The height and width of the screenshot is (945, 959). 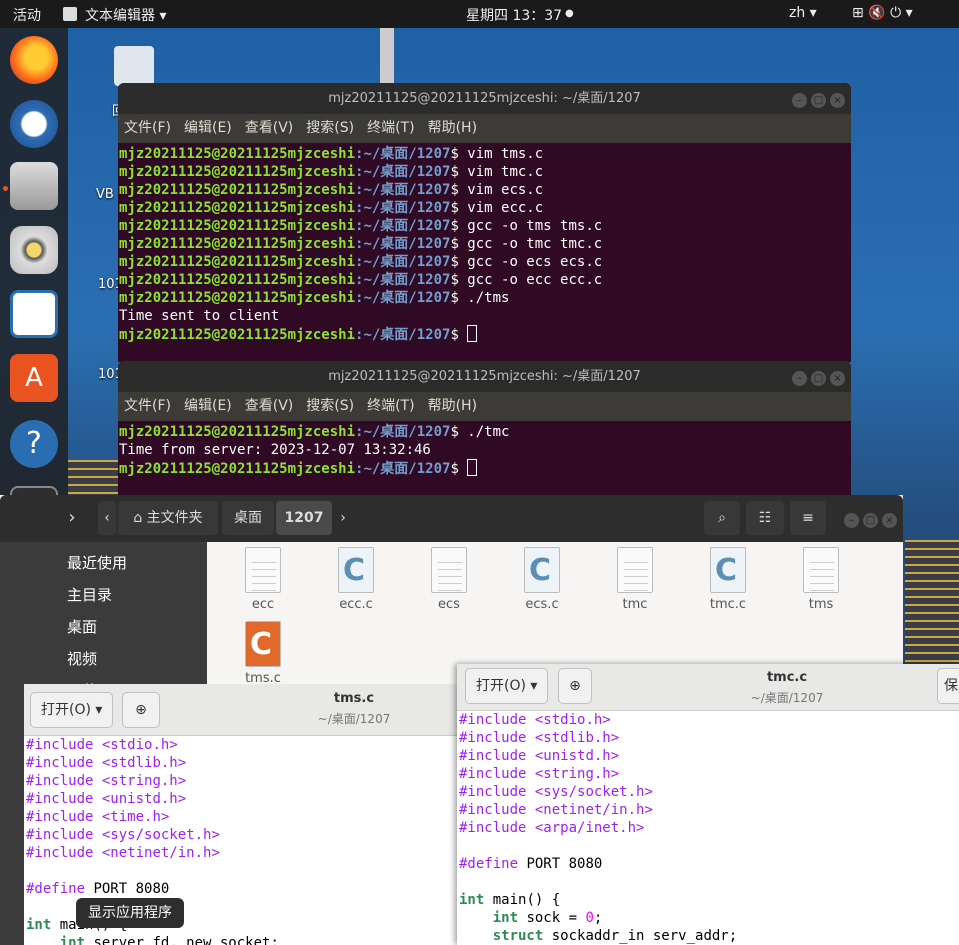 What do you see at coordinates (34, 124) in the screenshot?
I see `thunderbird-icon` at bounding box center [34, 124].